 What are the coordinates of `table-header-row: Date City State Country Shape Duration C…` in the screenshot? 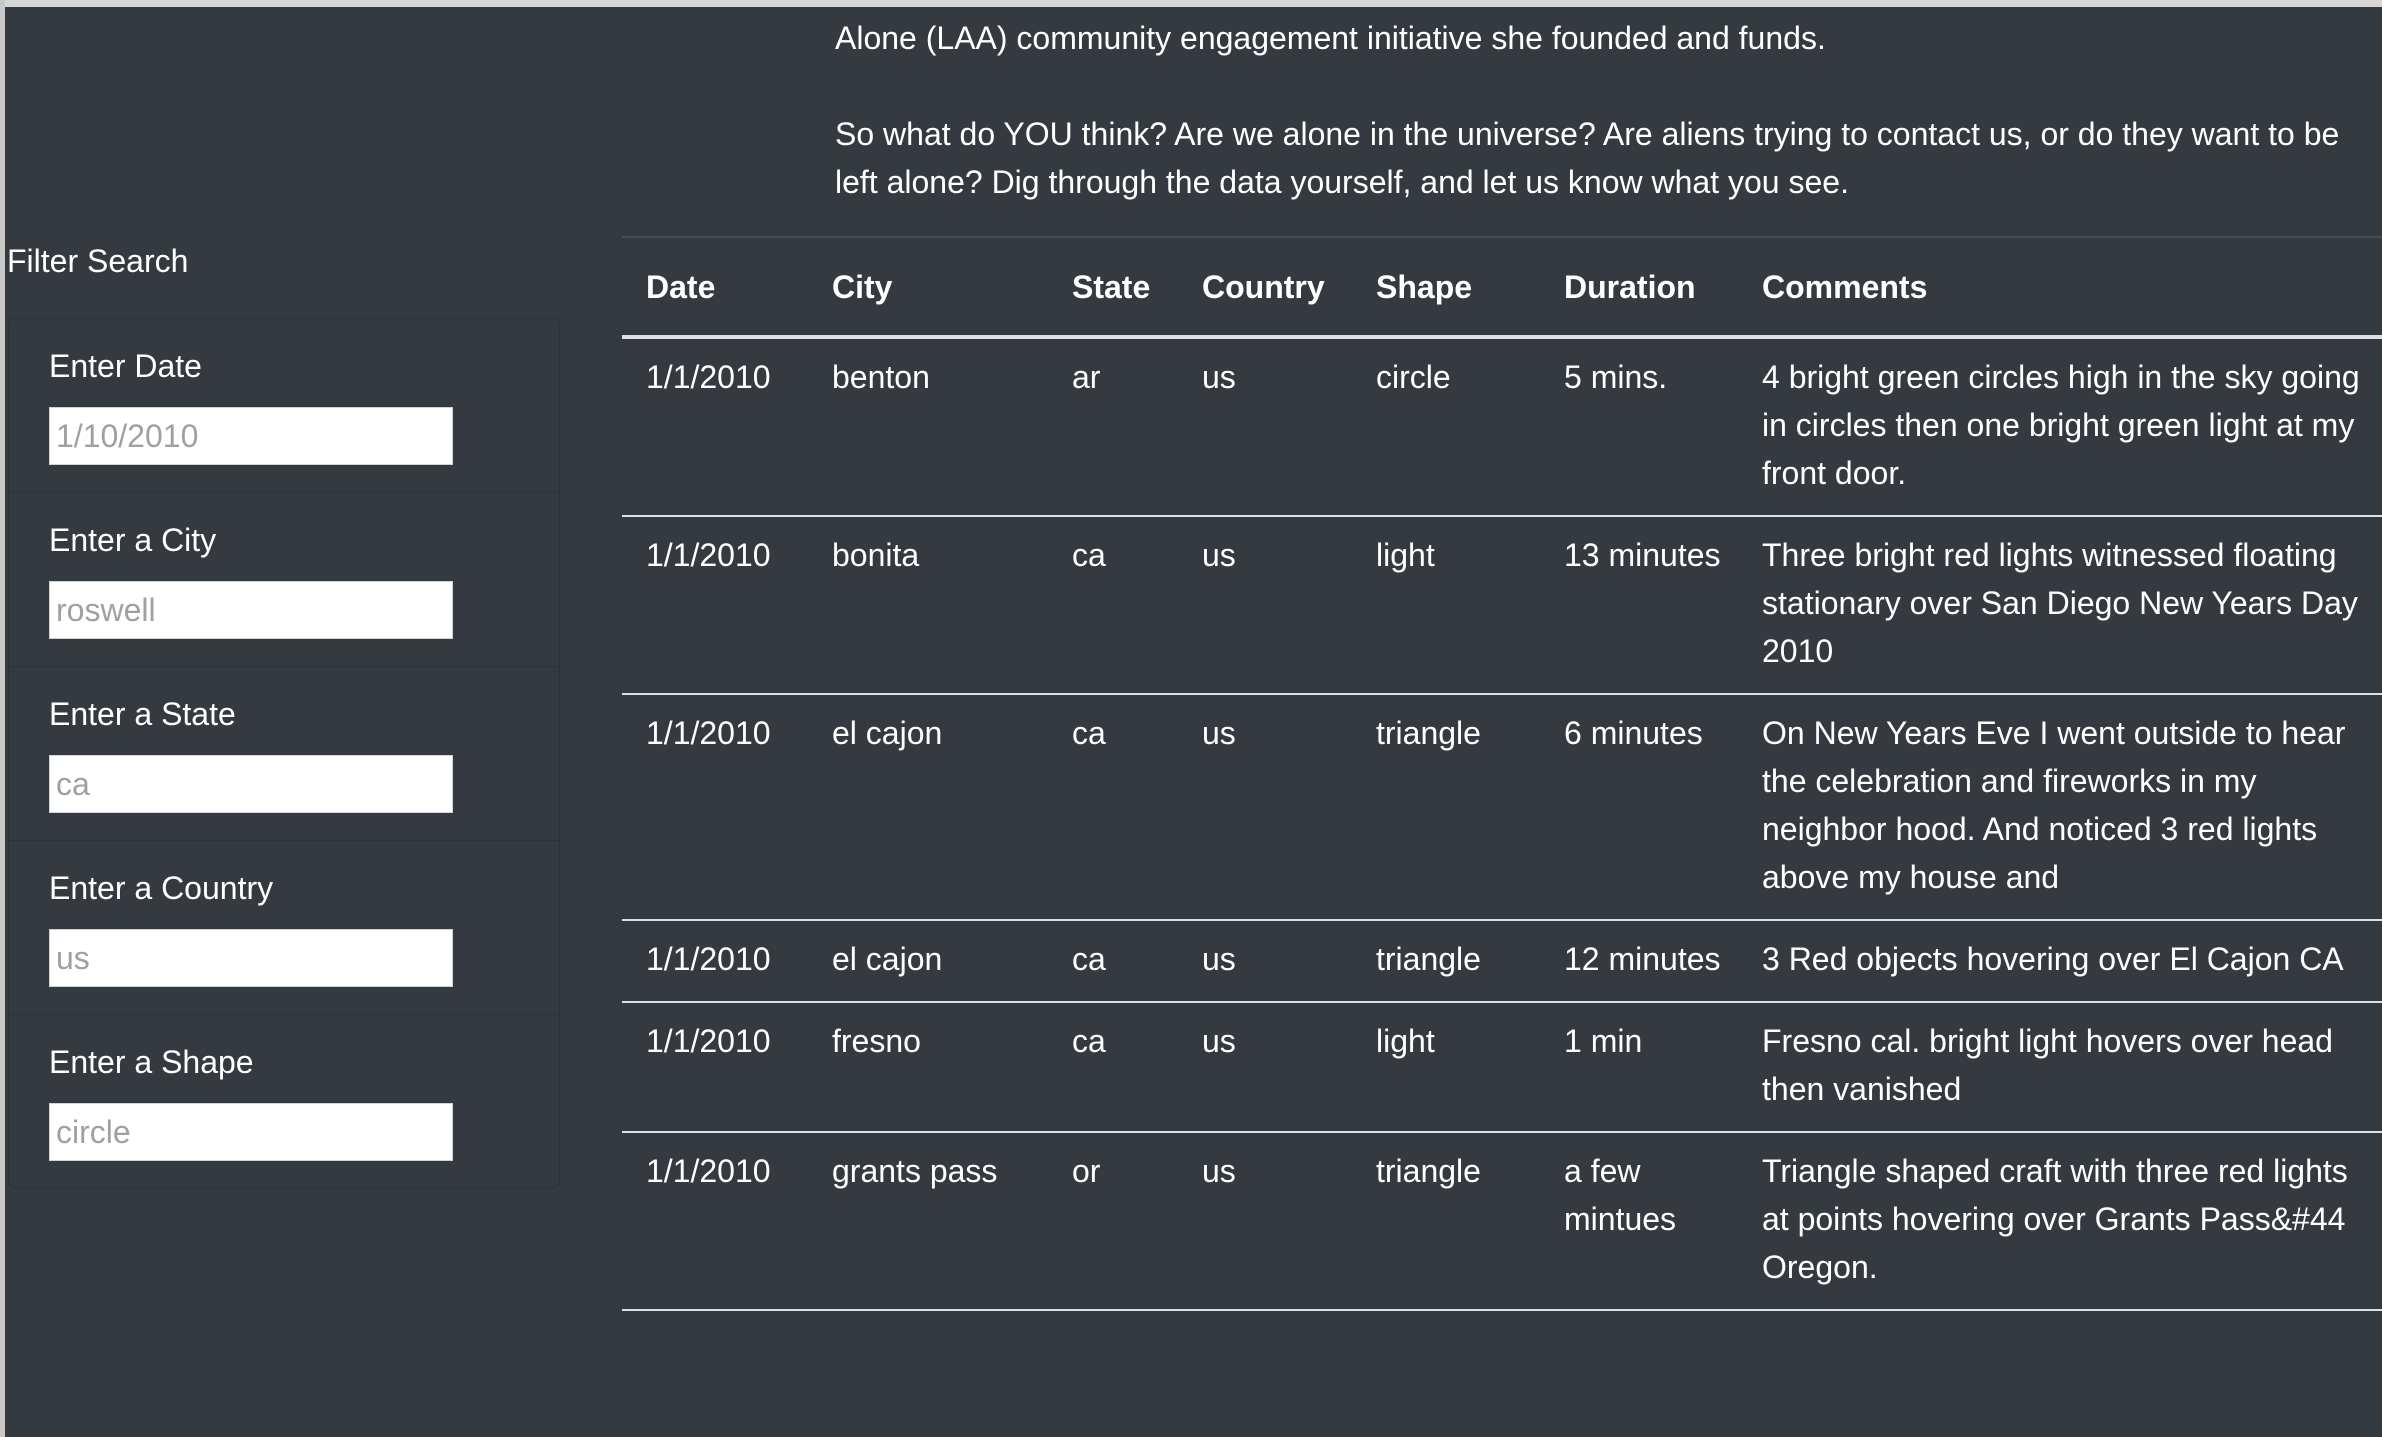 It's located at (1502, 287).